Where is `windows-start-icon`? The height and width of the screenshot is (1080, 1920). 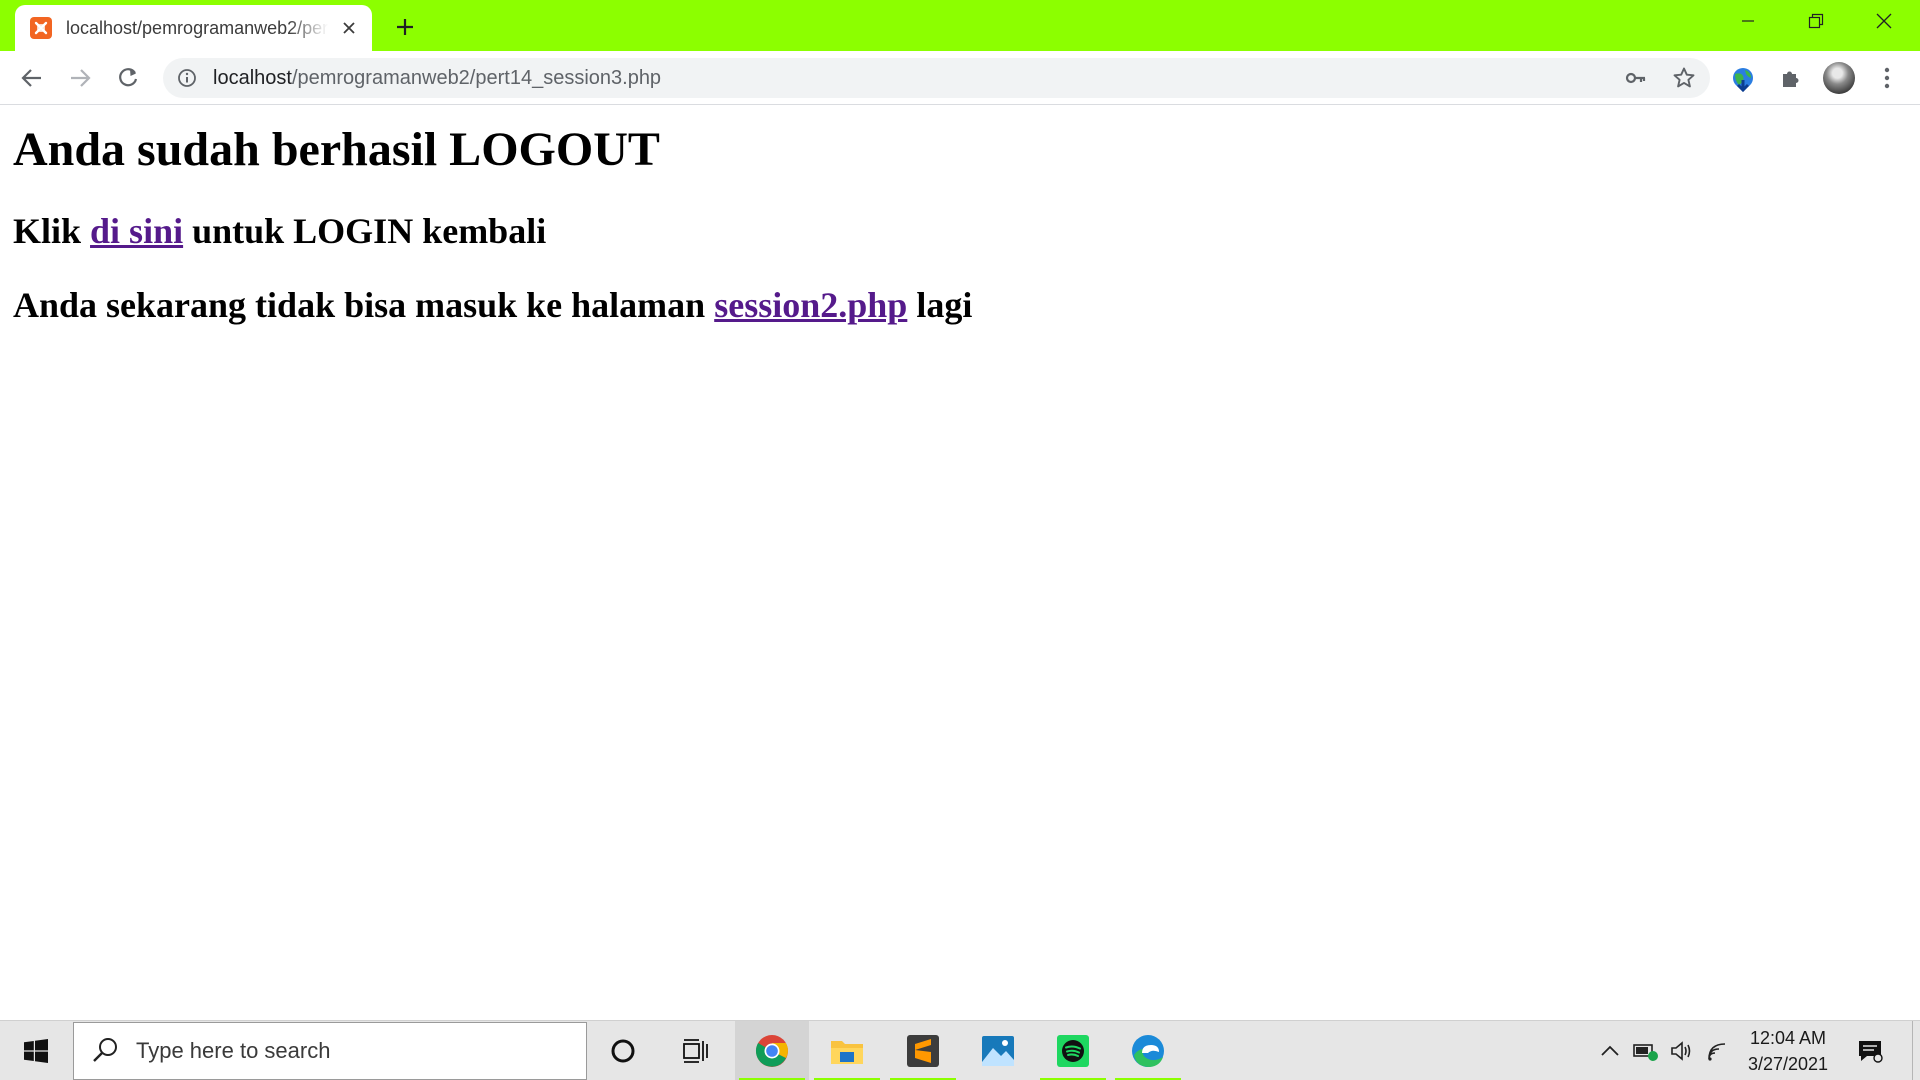 windows-start-icon is located at coordinates (36, 1050).